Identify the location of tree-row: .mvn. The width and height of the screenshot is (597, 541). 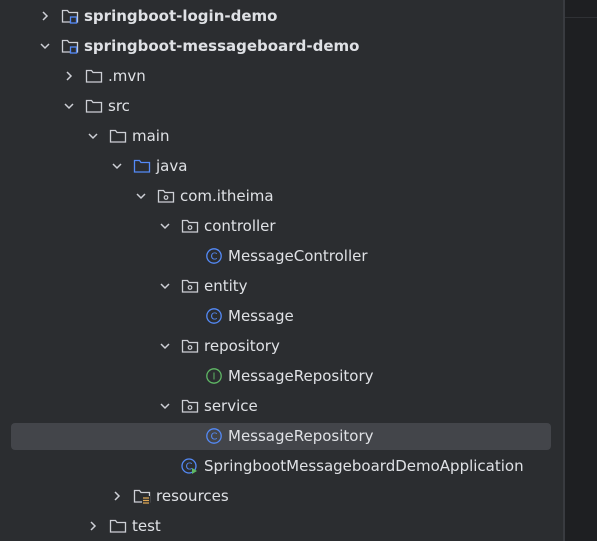
(298, 76).